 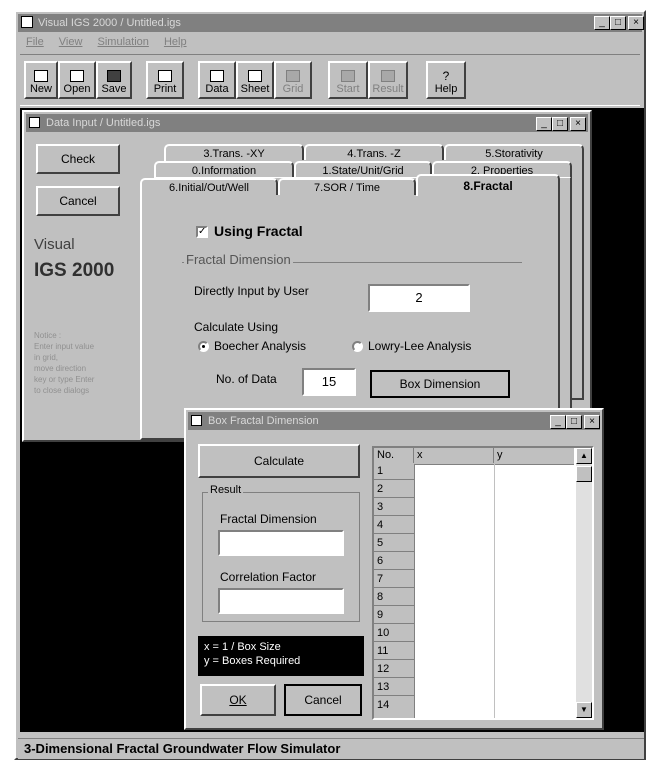 I want to click on grid-scrollbar: ▲ ▼, so click(x=584, y=583).